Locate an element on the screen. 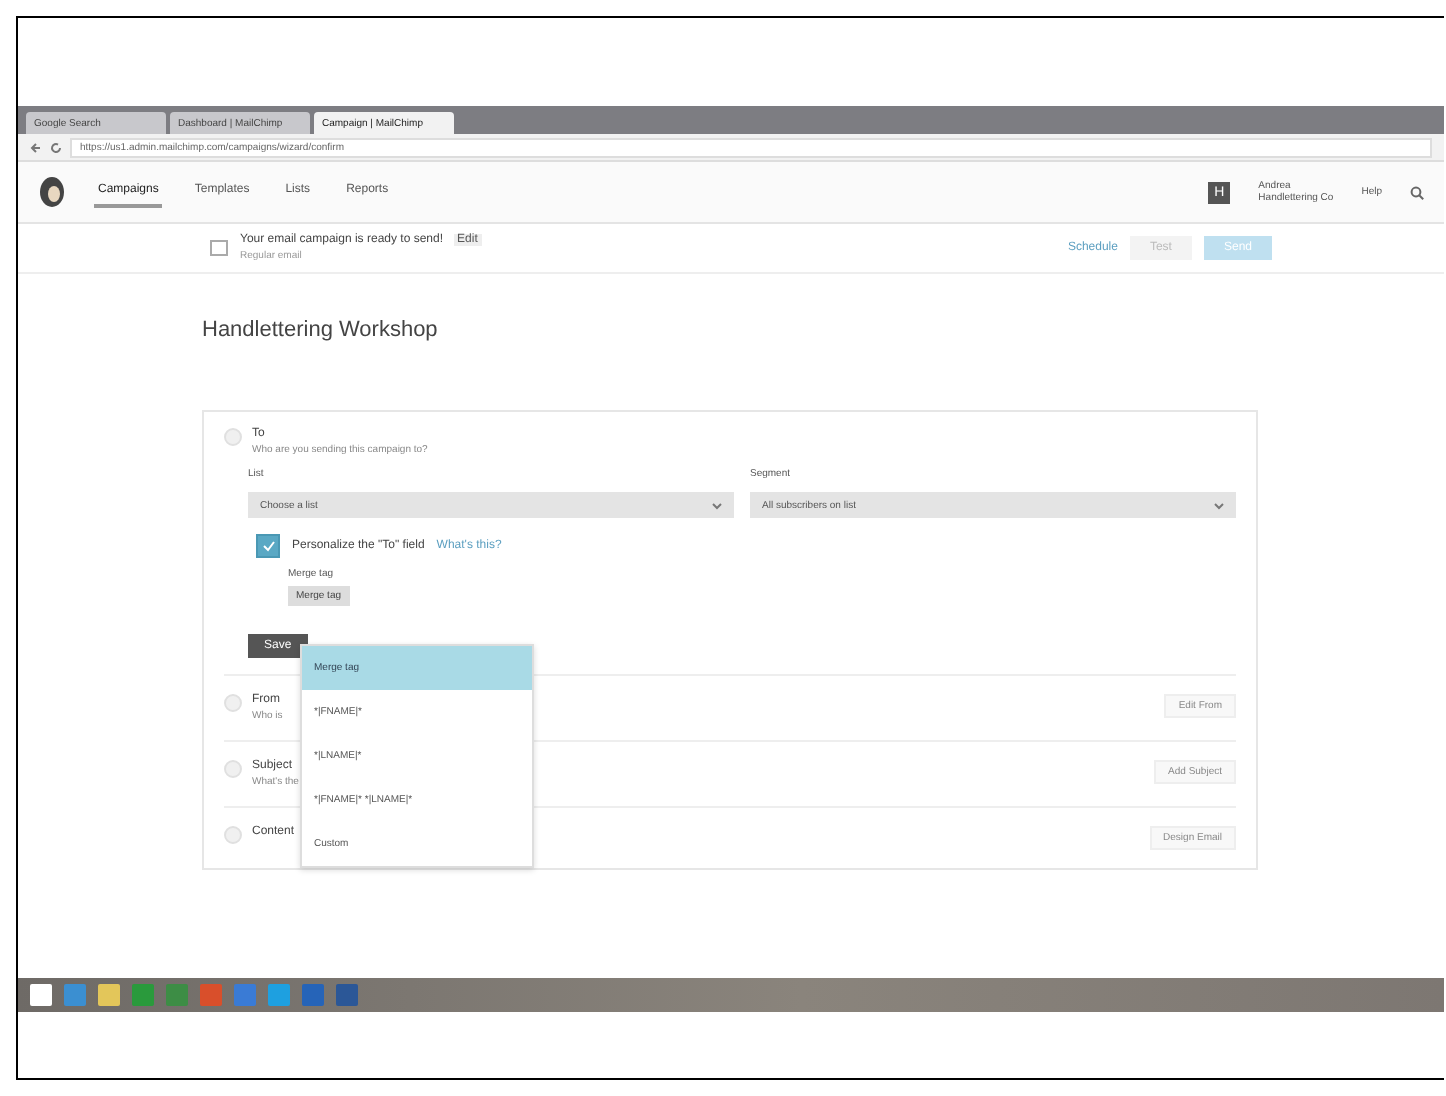 This screenshot has width=1446, height=1096. logo-icon is located at coordinates (52, 192).